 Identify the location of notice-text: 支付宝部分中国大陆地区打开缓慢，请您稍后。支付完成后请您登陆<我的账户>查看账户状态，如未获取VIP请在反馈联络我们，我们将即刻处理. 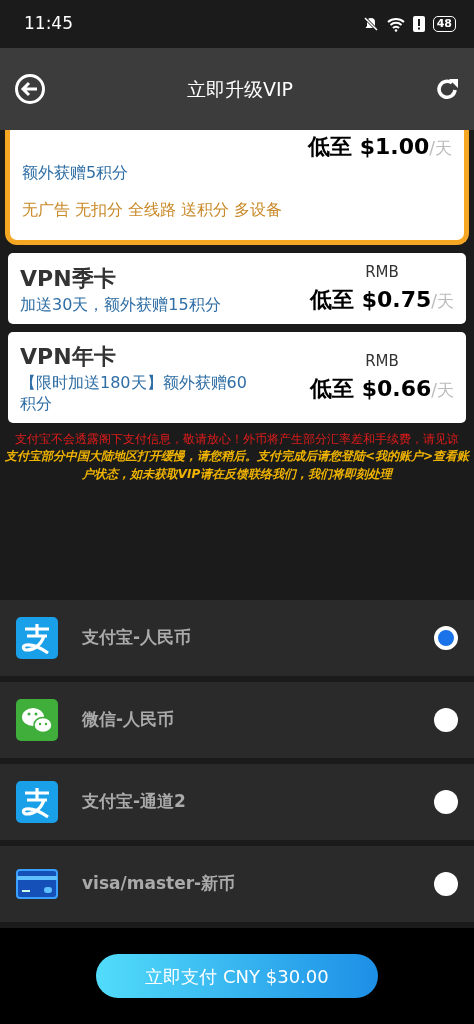
(237, 465).